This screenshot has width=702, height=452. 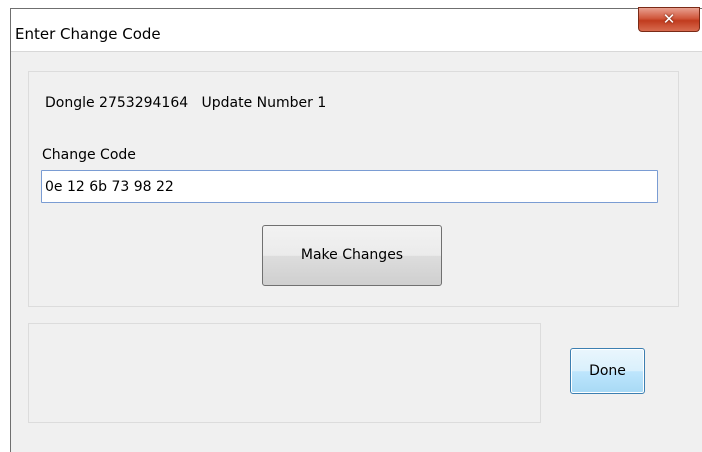 I want to click on make-changes-button: Make Changes, so click(x=352, y=255).